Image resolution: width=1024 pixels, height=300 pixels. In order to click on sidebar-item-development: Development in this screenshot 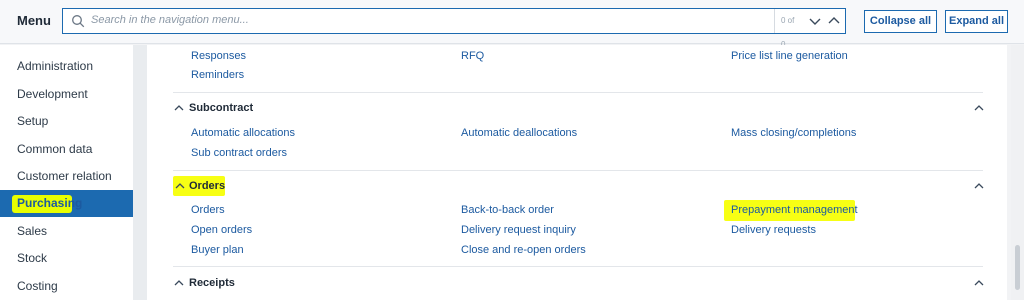, I will do `click(66, 94)`.